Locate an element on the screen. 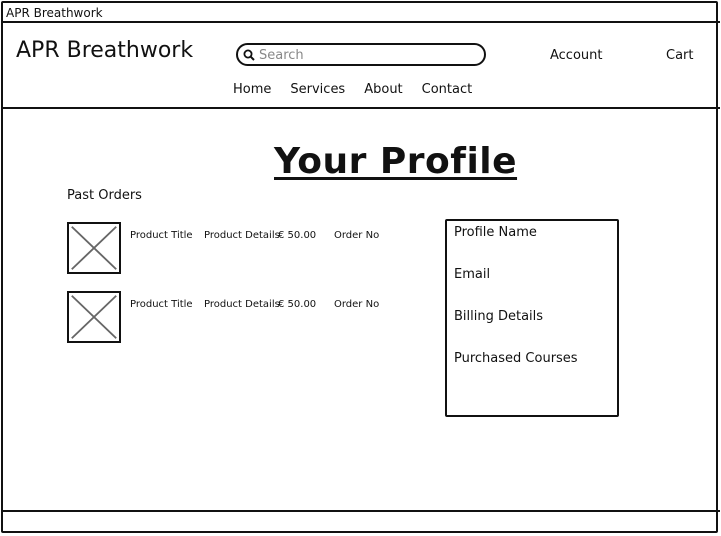 The image size is (721, 536). purchased-courses-link: Purchased Courses is located at coordinates (516, 358).